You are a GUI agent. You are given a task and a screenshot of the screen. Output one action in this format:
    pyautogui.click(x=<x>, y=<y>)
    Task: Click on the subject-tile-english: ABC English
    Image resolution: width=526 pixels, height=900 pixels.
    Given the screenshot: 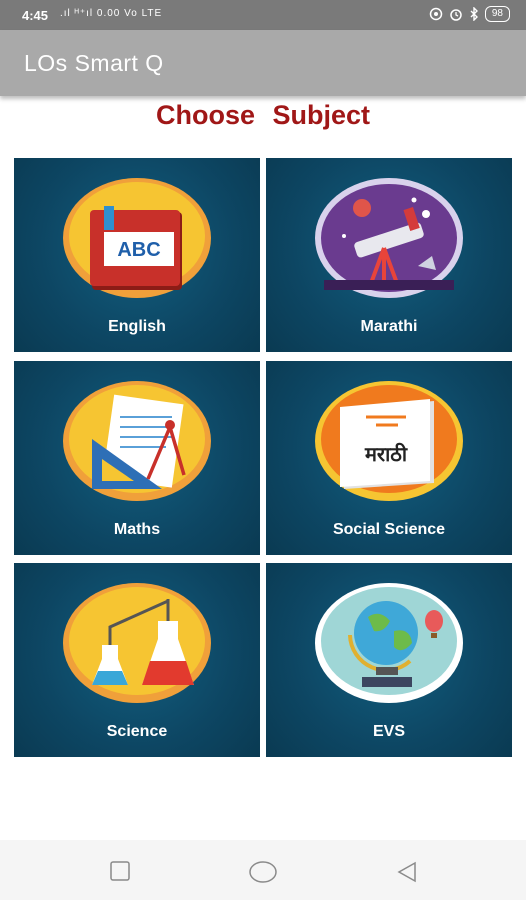 What is the action you would take?
    pyautogui.click(x=137, y=255)
    